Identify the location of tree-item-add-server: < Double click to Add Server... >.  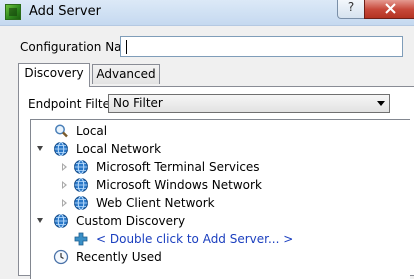
(216, 239).